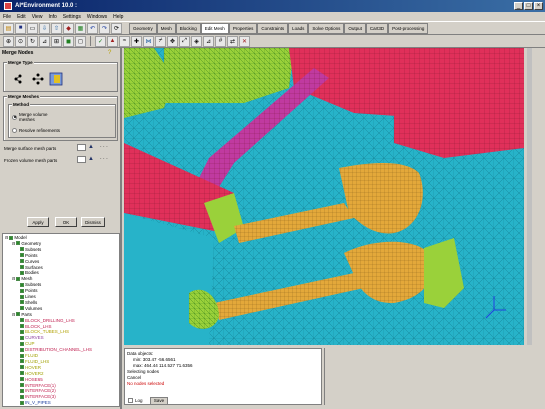 Image resolution: width=545 pixels, height=409 pixels. Describe the element at coordinates (232, 41) in the screenshot. I see `reorient-icon: ⇄` at that location.